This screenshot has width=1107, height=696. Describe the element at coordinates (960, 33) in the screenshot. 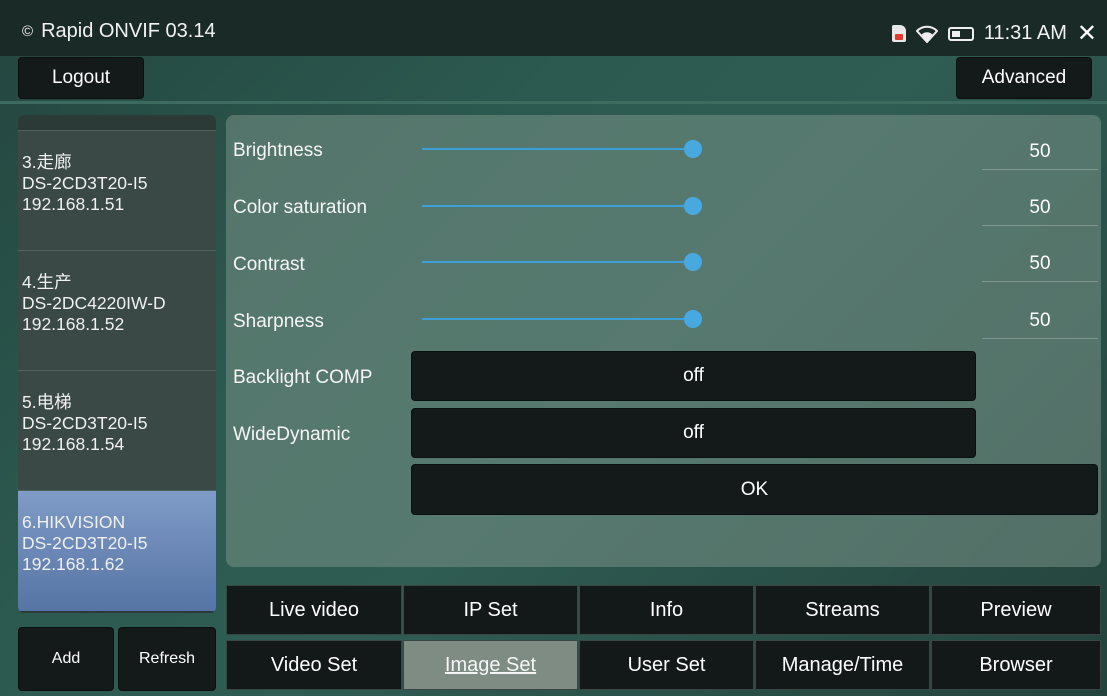

I see `battery-icon` at that location.